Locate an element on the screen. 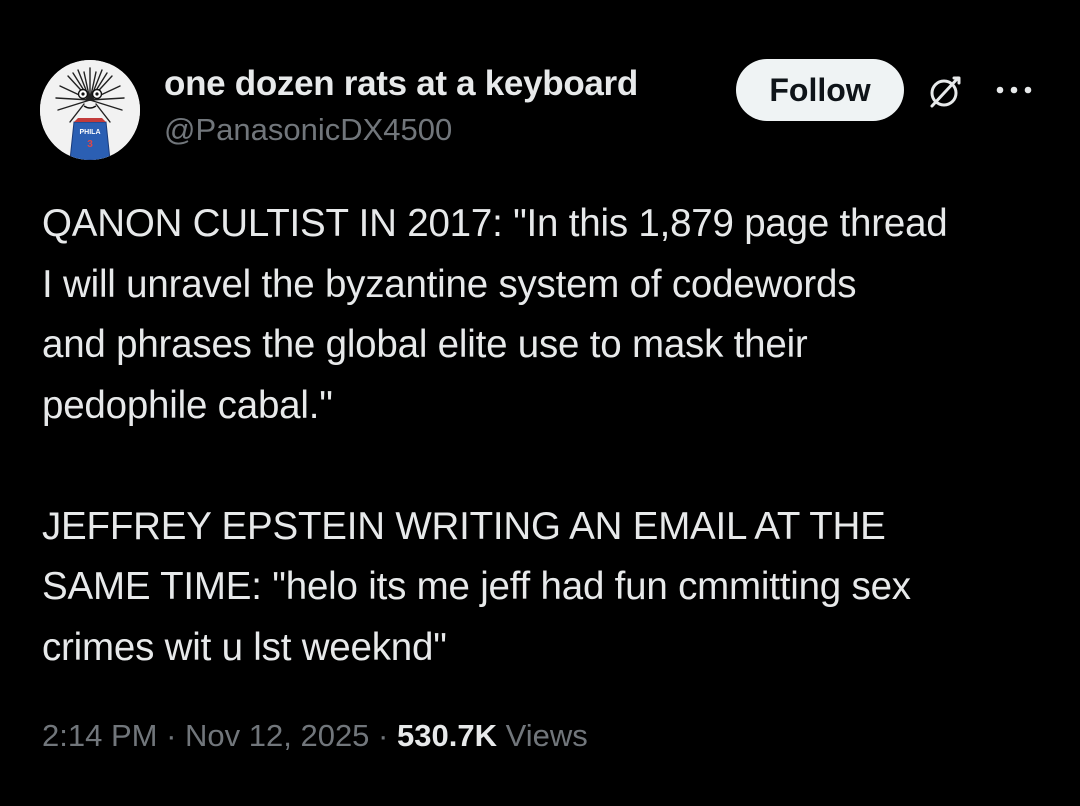 Image resolution: width=1080 pixels, height=806 pixels. hairy-creature-avatar-icon: PHILA 3 is located at coordinates (90, 110).